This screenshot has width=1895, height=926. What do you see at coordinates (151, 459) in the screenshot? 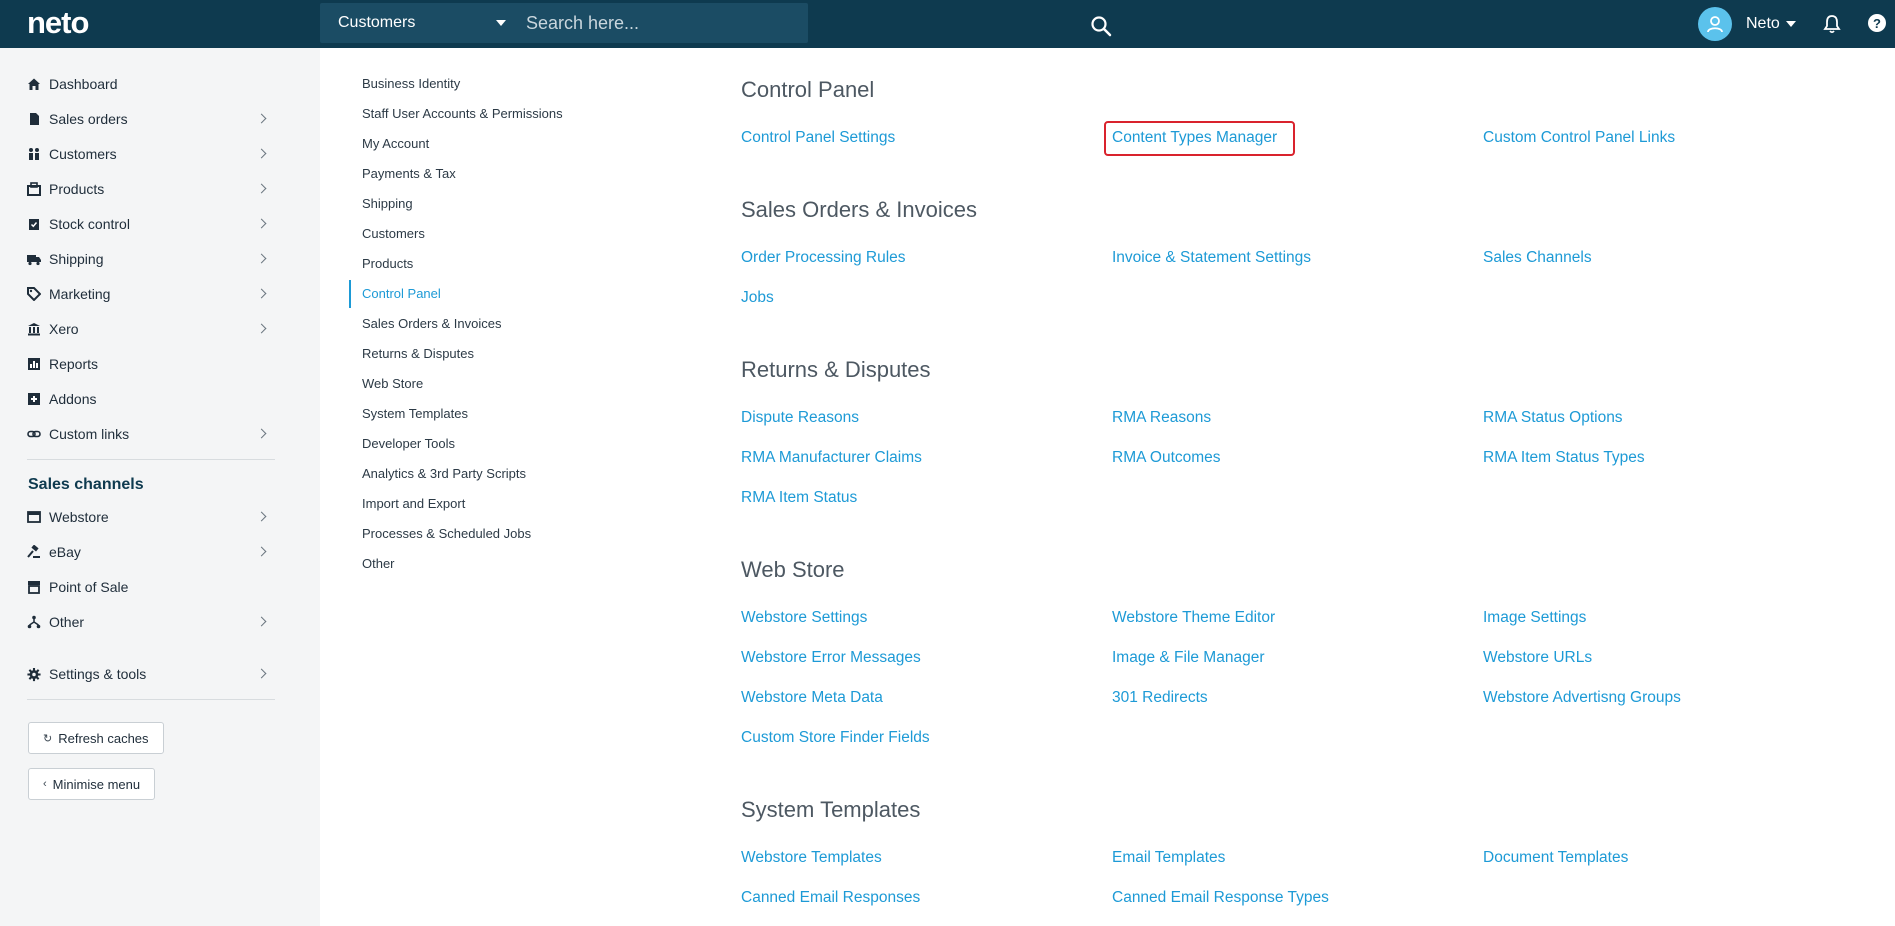
I see `divider` at bounding box center [151, 459].